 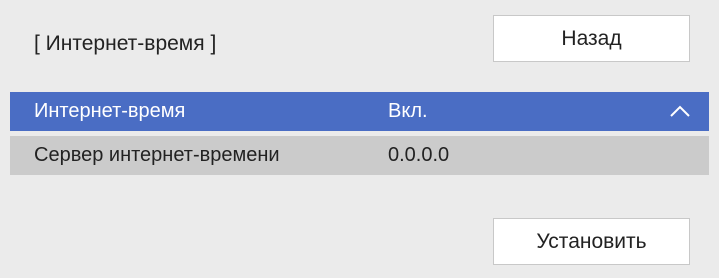 I want to click on back-button: Назад, so click(x=591, y=38).